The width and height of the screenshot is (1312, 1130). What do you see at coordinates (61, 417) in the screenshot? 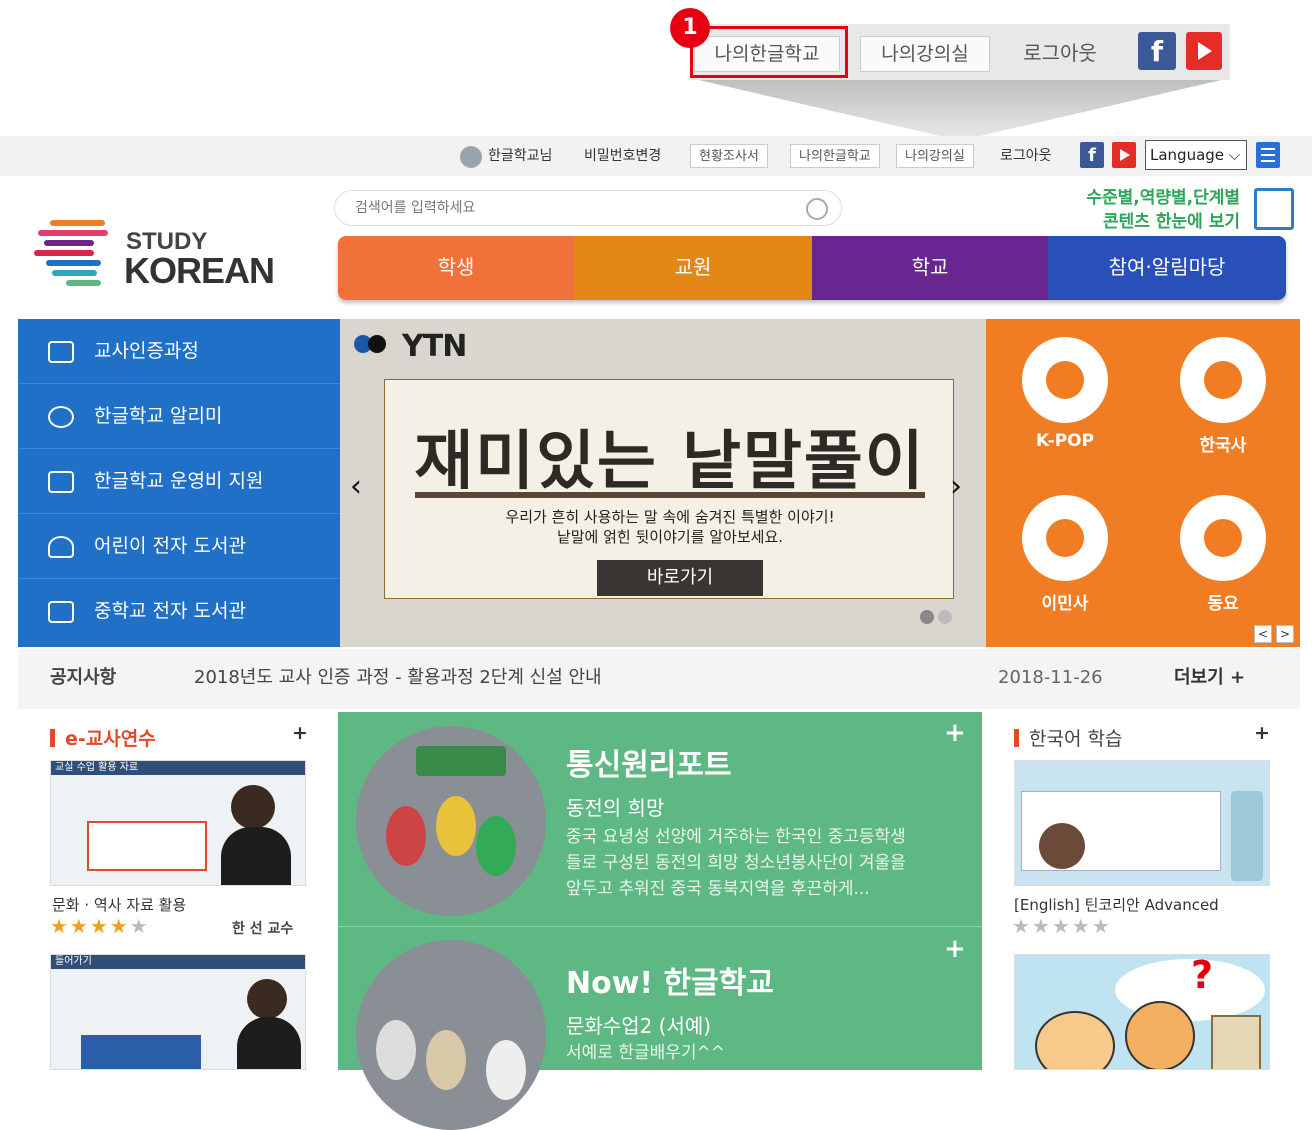
I see `circle-icon` at bounding box center [61, 417].